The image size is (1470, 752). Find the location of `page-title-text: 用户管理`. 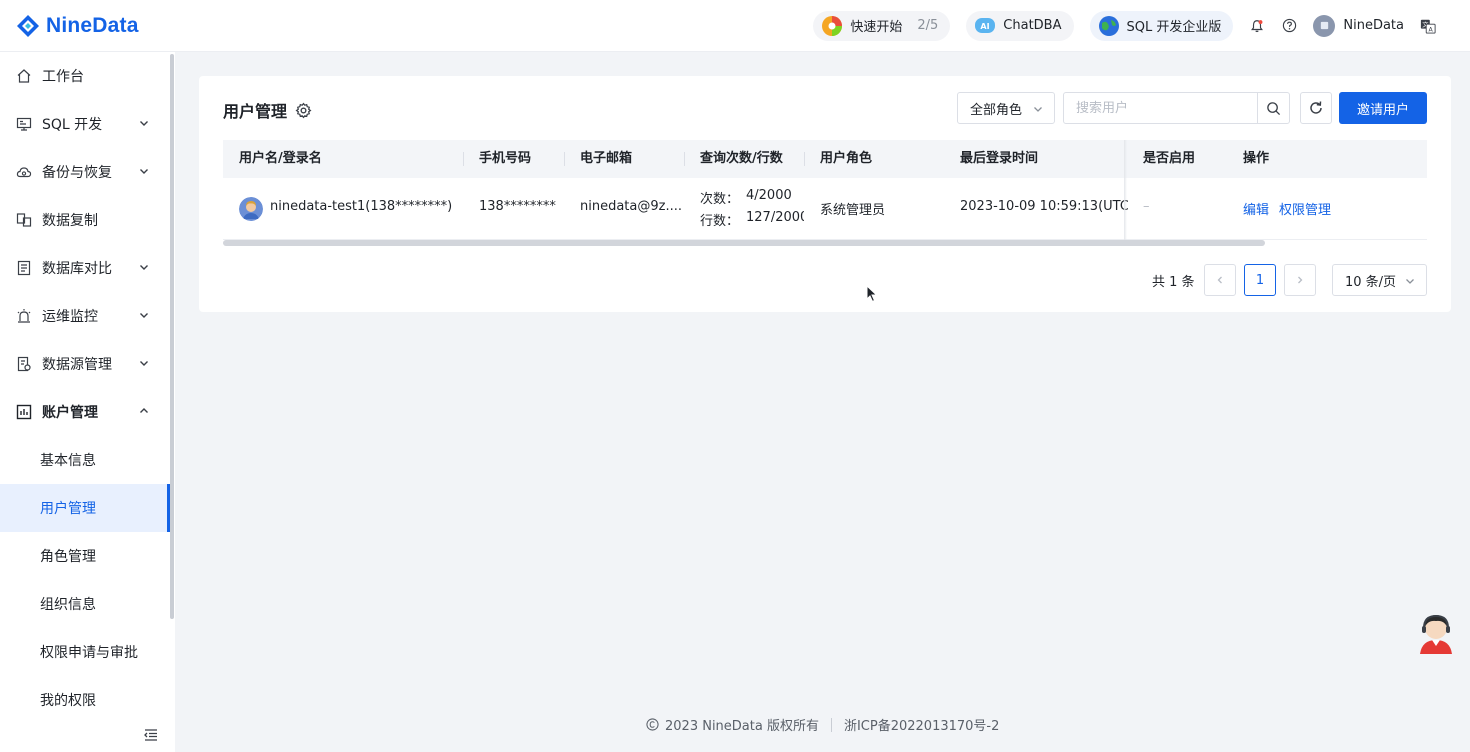

page-title-text: 用户管理 is located at coordinates (255, 111).